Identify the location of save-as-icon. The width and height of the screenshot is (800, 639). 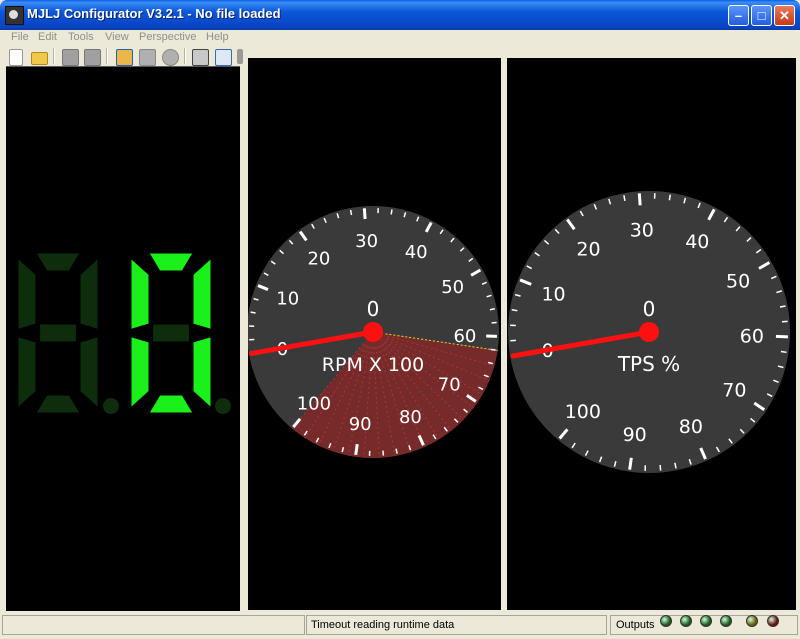
(92, 57).